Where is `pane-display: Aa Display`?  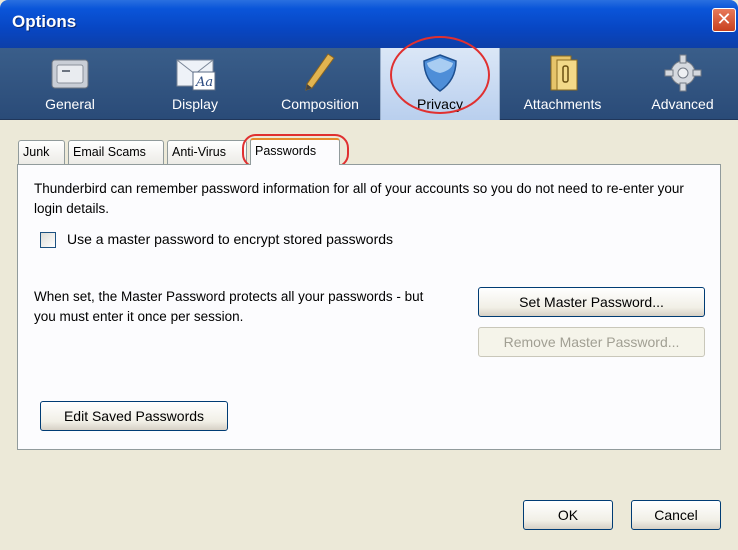 pane-display: Aa Display is located at coordinates (195, 84).